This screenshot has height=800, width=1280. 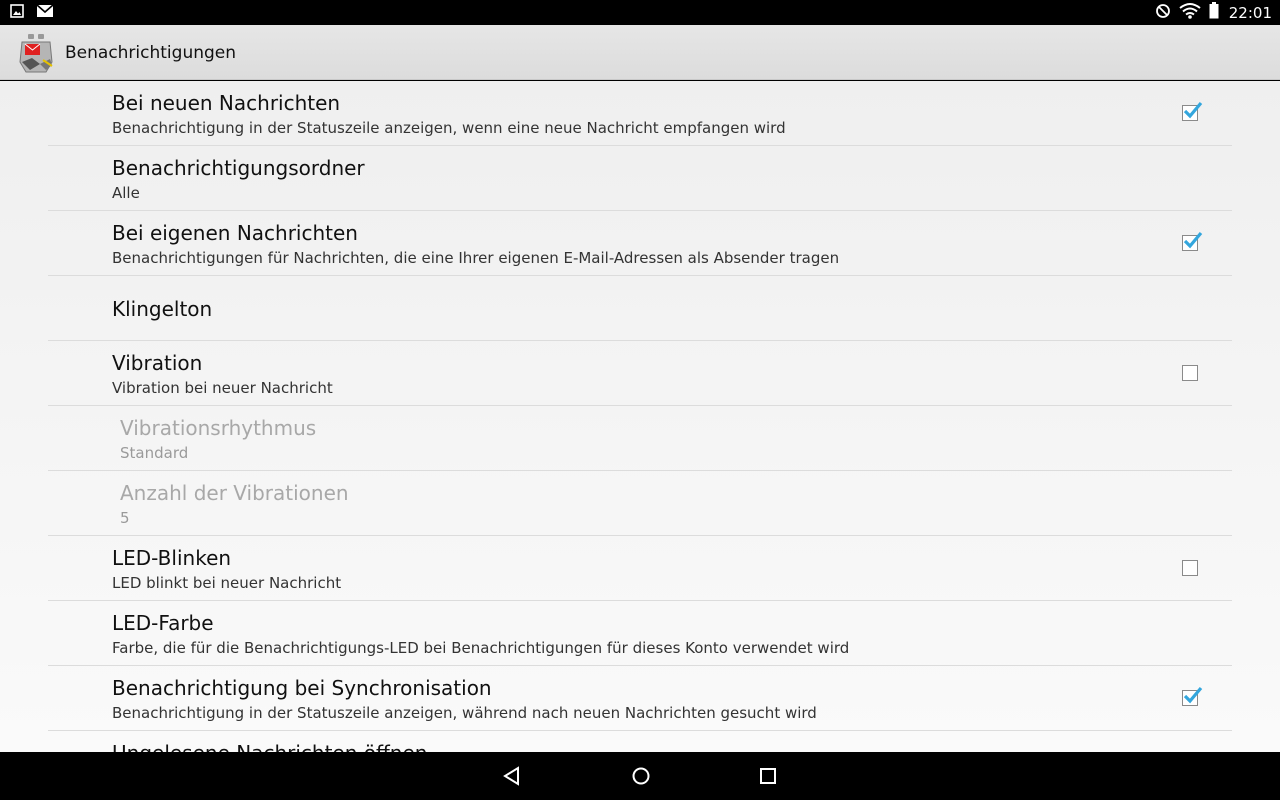 I want to click on pref-summary: LED blinkt bei neuer Nachricht, so click(x=227, y=583).